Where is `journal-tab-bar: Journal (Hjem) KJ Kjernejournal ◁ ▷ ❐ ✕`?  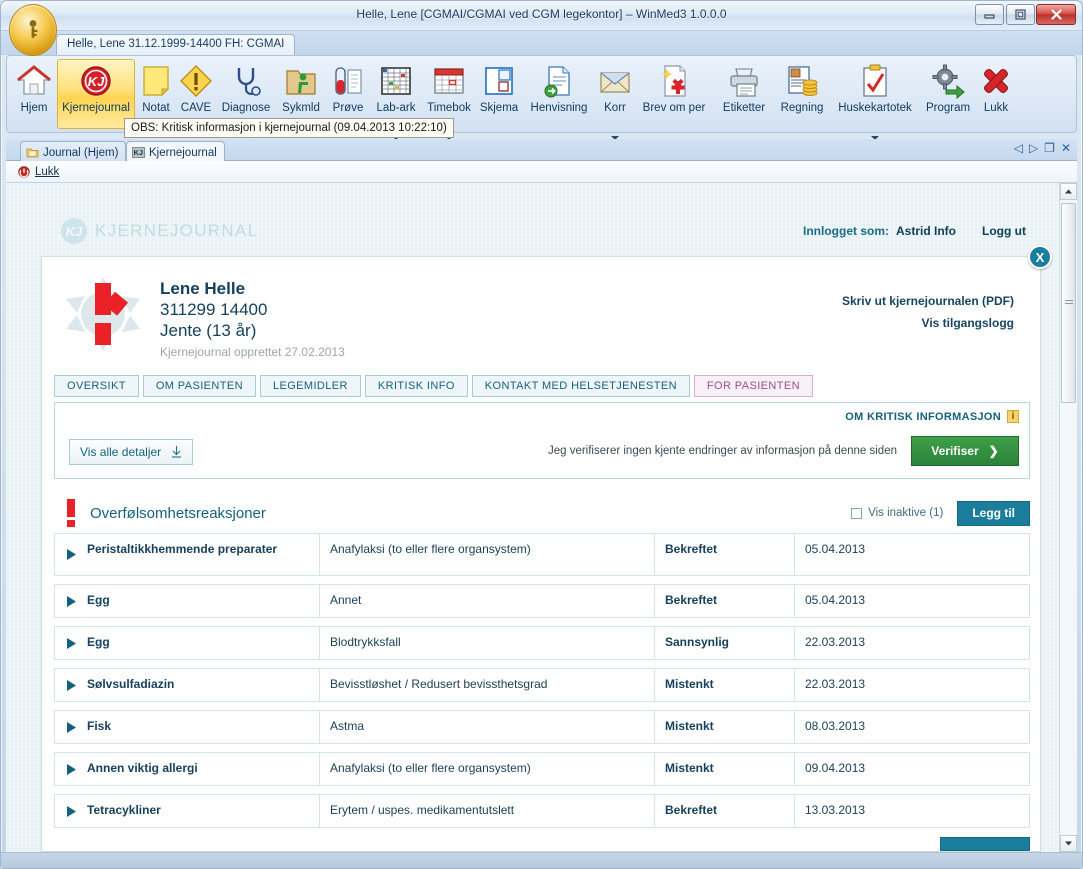 journal-tab-bar: Journal (Hjem) KJ Kjernejournal ◁ ▷ ❐ ✕ is located at coordinates (541, 150).